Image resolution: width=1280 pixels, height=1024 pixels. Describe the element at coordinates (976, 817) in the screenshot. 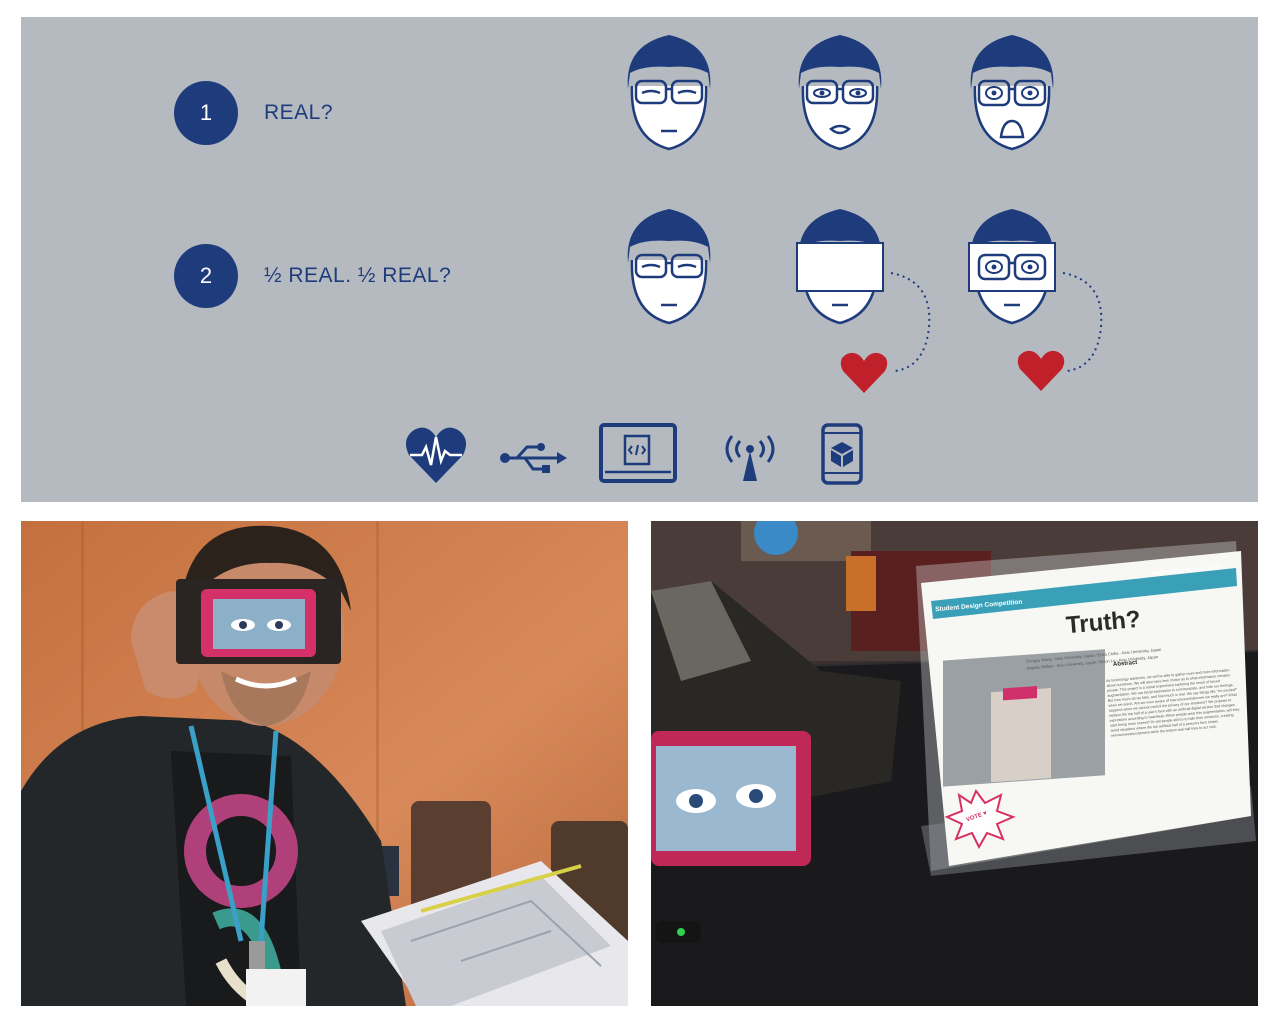

I see `vote-badge: VOTE ♥` at that location.